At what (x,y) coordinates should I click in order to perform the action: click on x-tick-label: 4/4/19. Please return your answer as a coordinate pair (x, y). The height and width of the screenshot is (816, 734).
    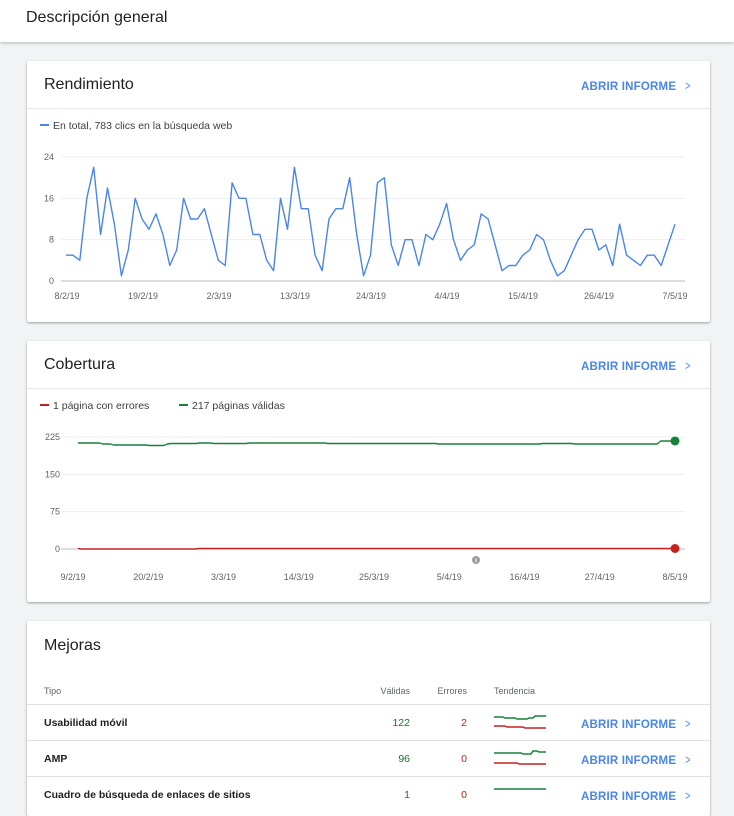
    Looking at the image, I should click on (446, 296).